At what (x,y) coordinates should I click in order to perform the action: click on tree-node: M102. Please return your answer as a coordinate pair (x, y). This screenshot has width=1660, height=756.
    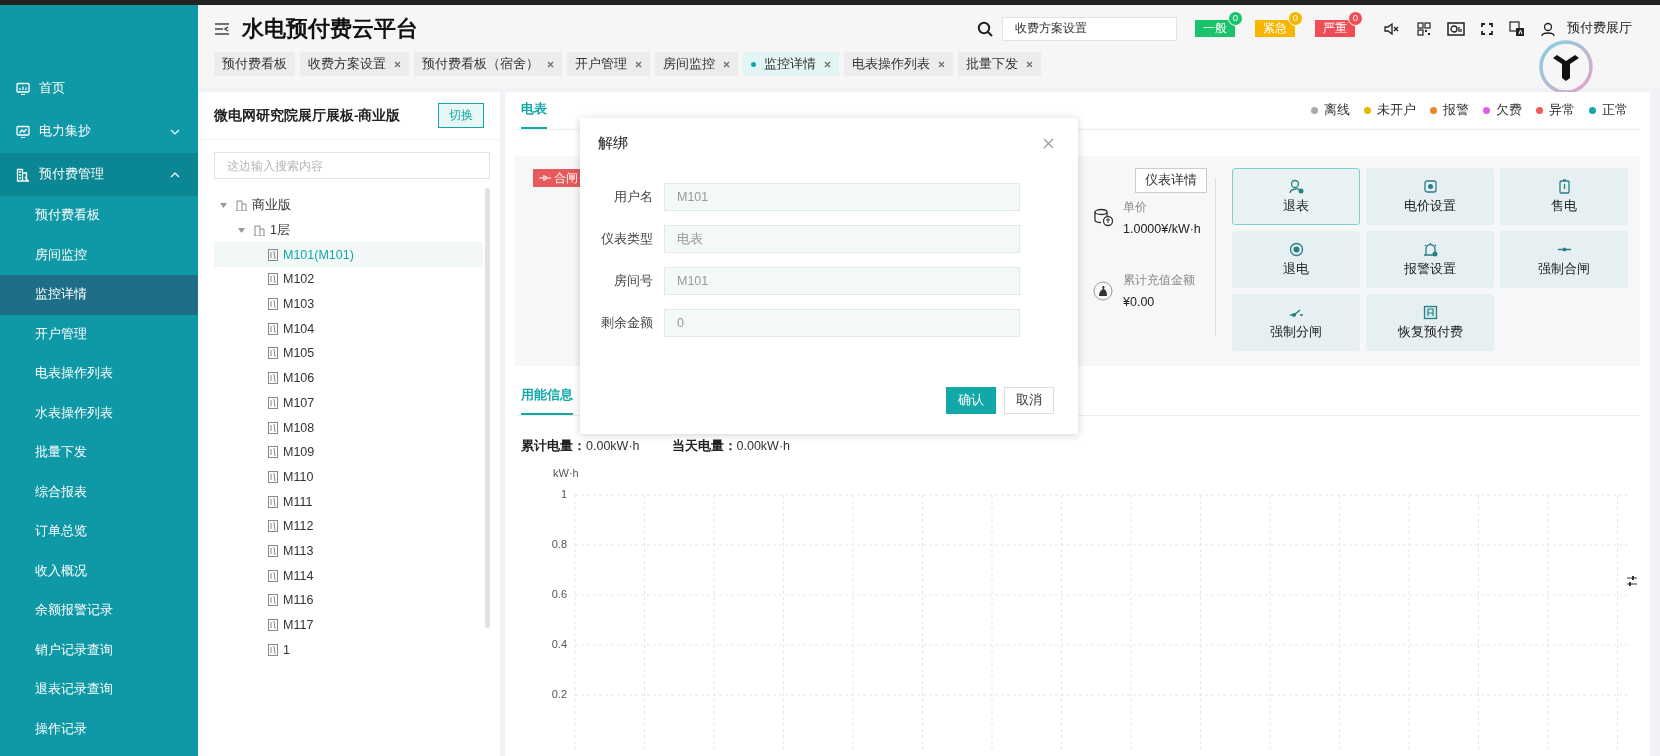
    Looking at the image, I should click on (348, 279).